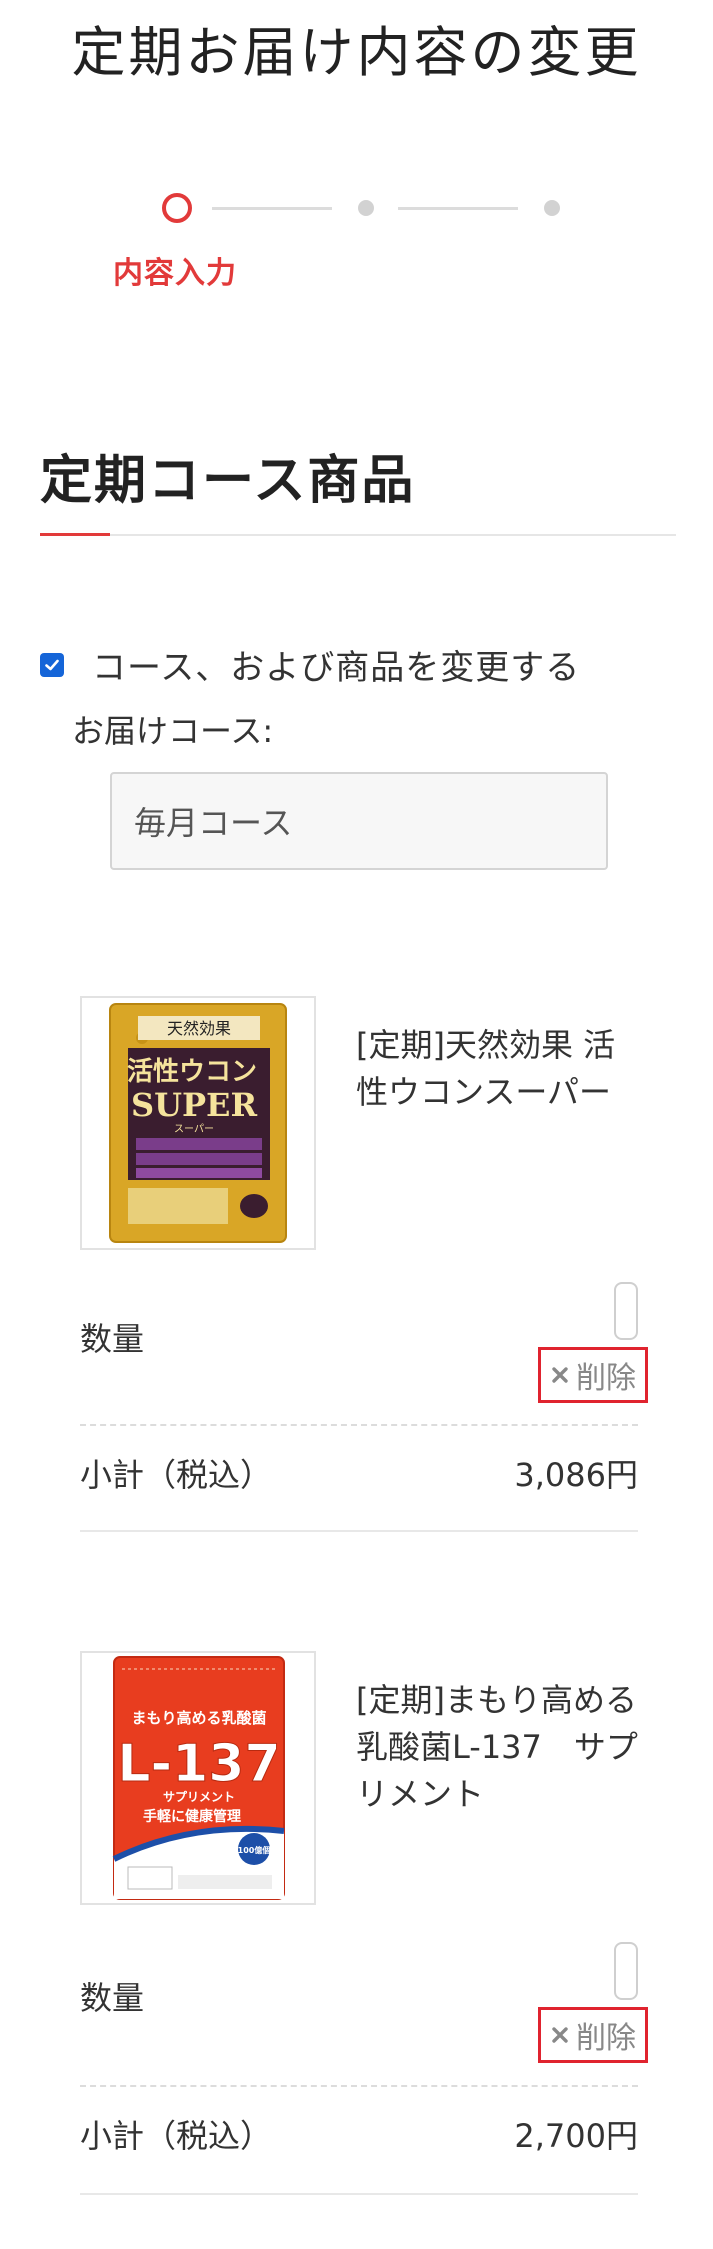  What do you see at coordinates (552, 208) in the screenshot?
I see `step-3-indicator` at bounding box center [552, 208].